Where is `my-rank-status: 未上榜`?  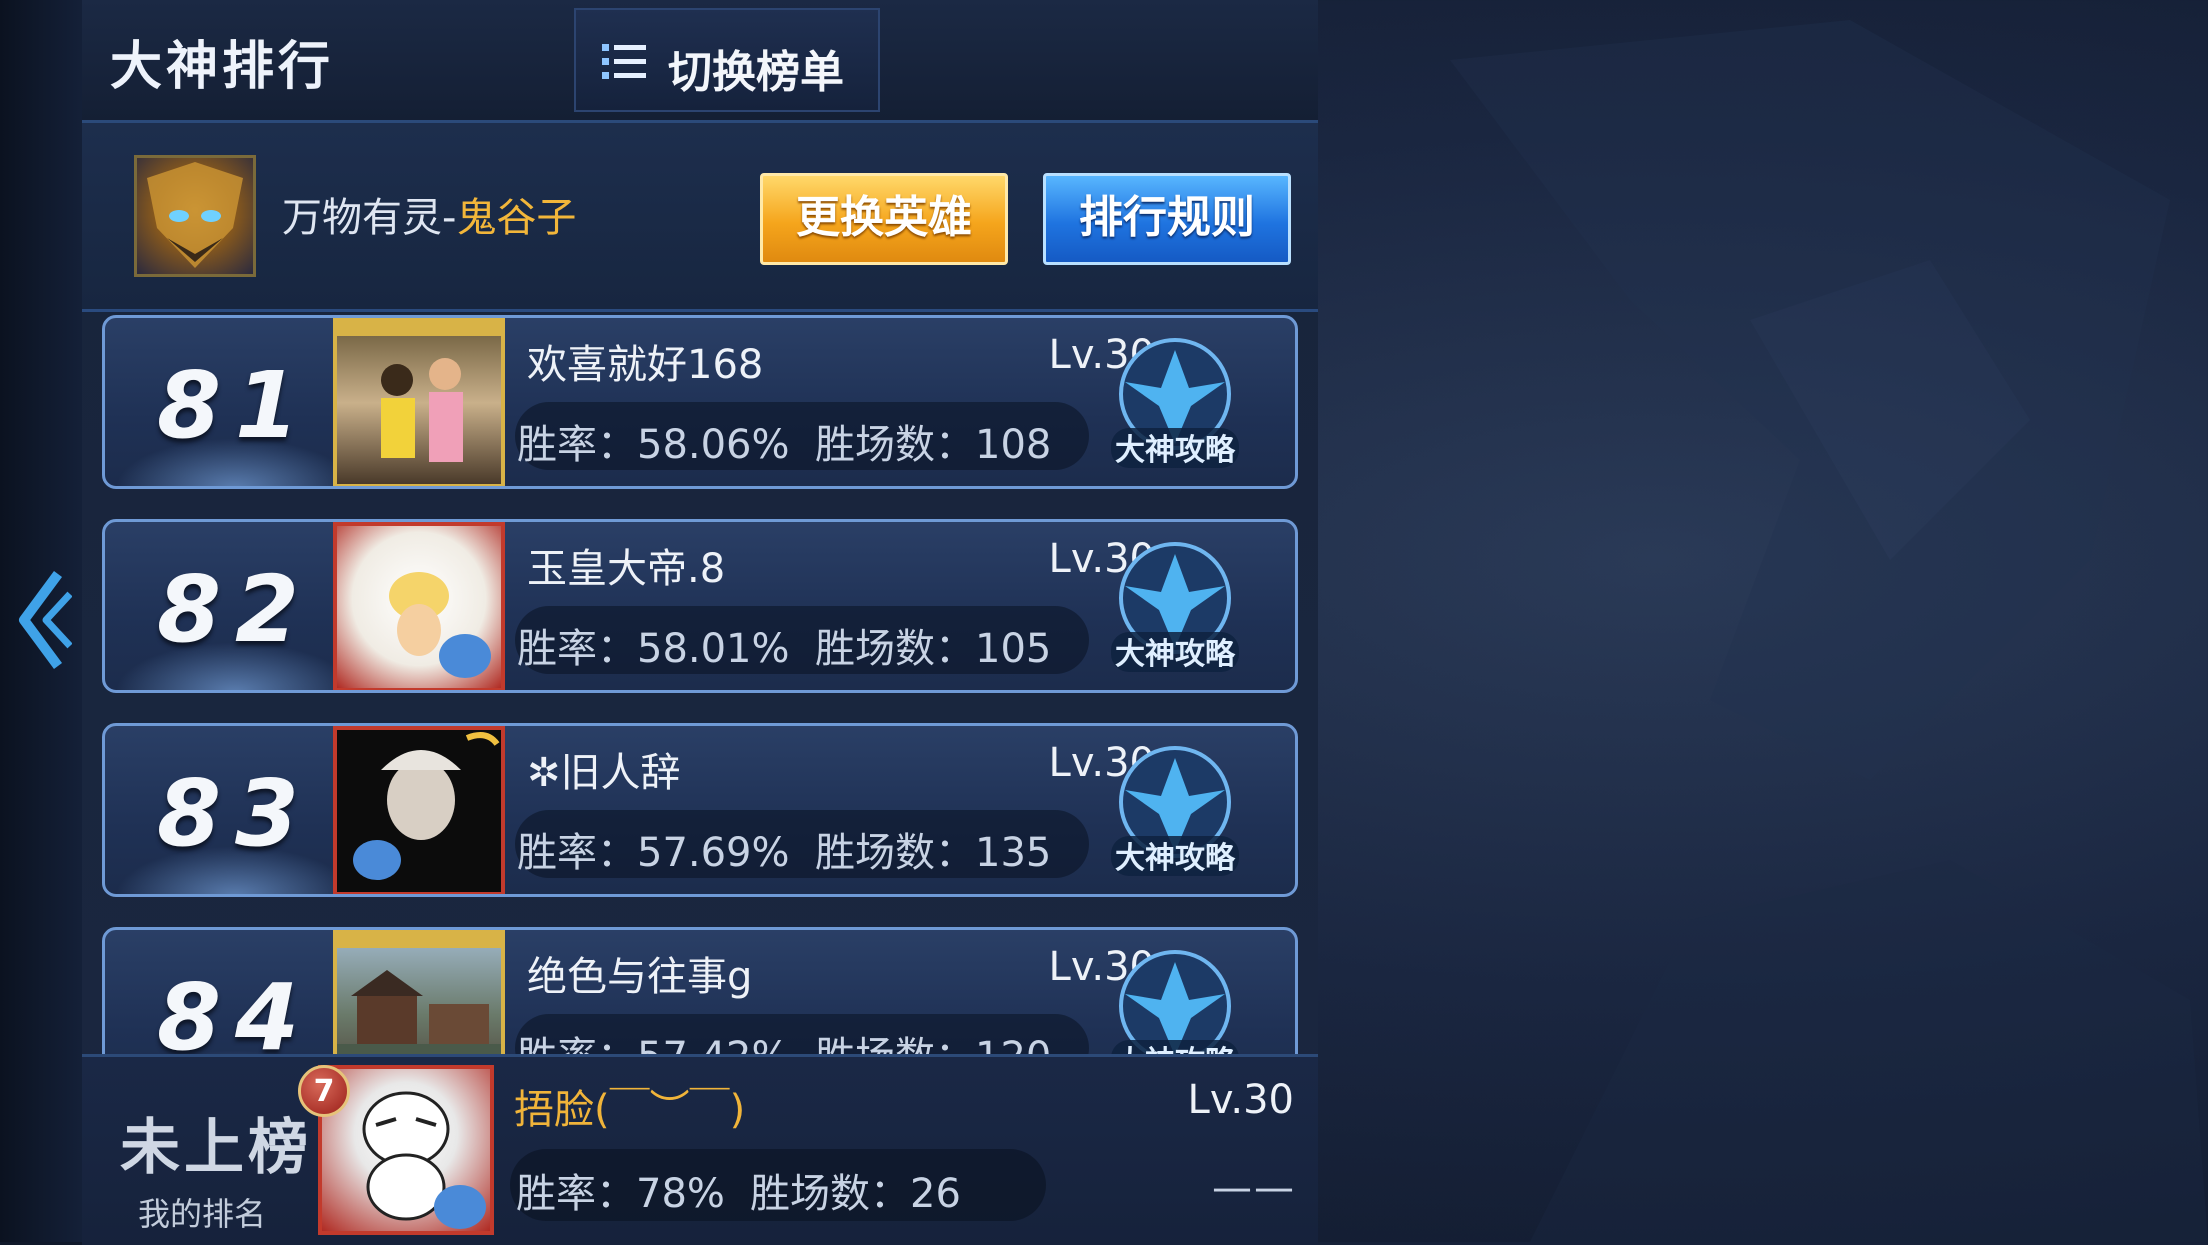 my-rank-status: 未上榜 is located at coordinates (216, 1148).